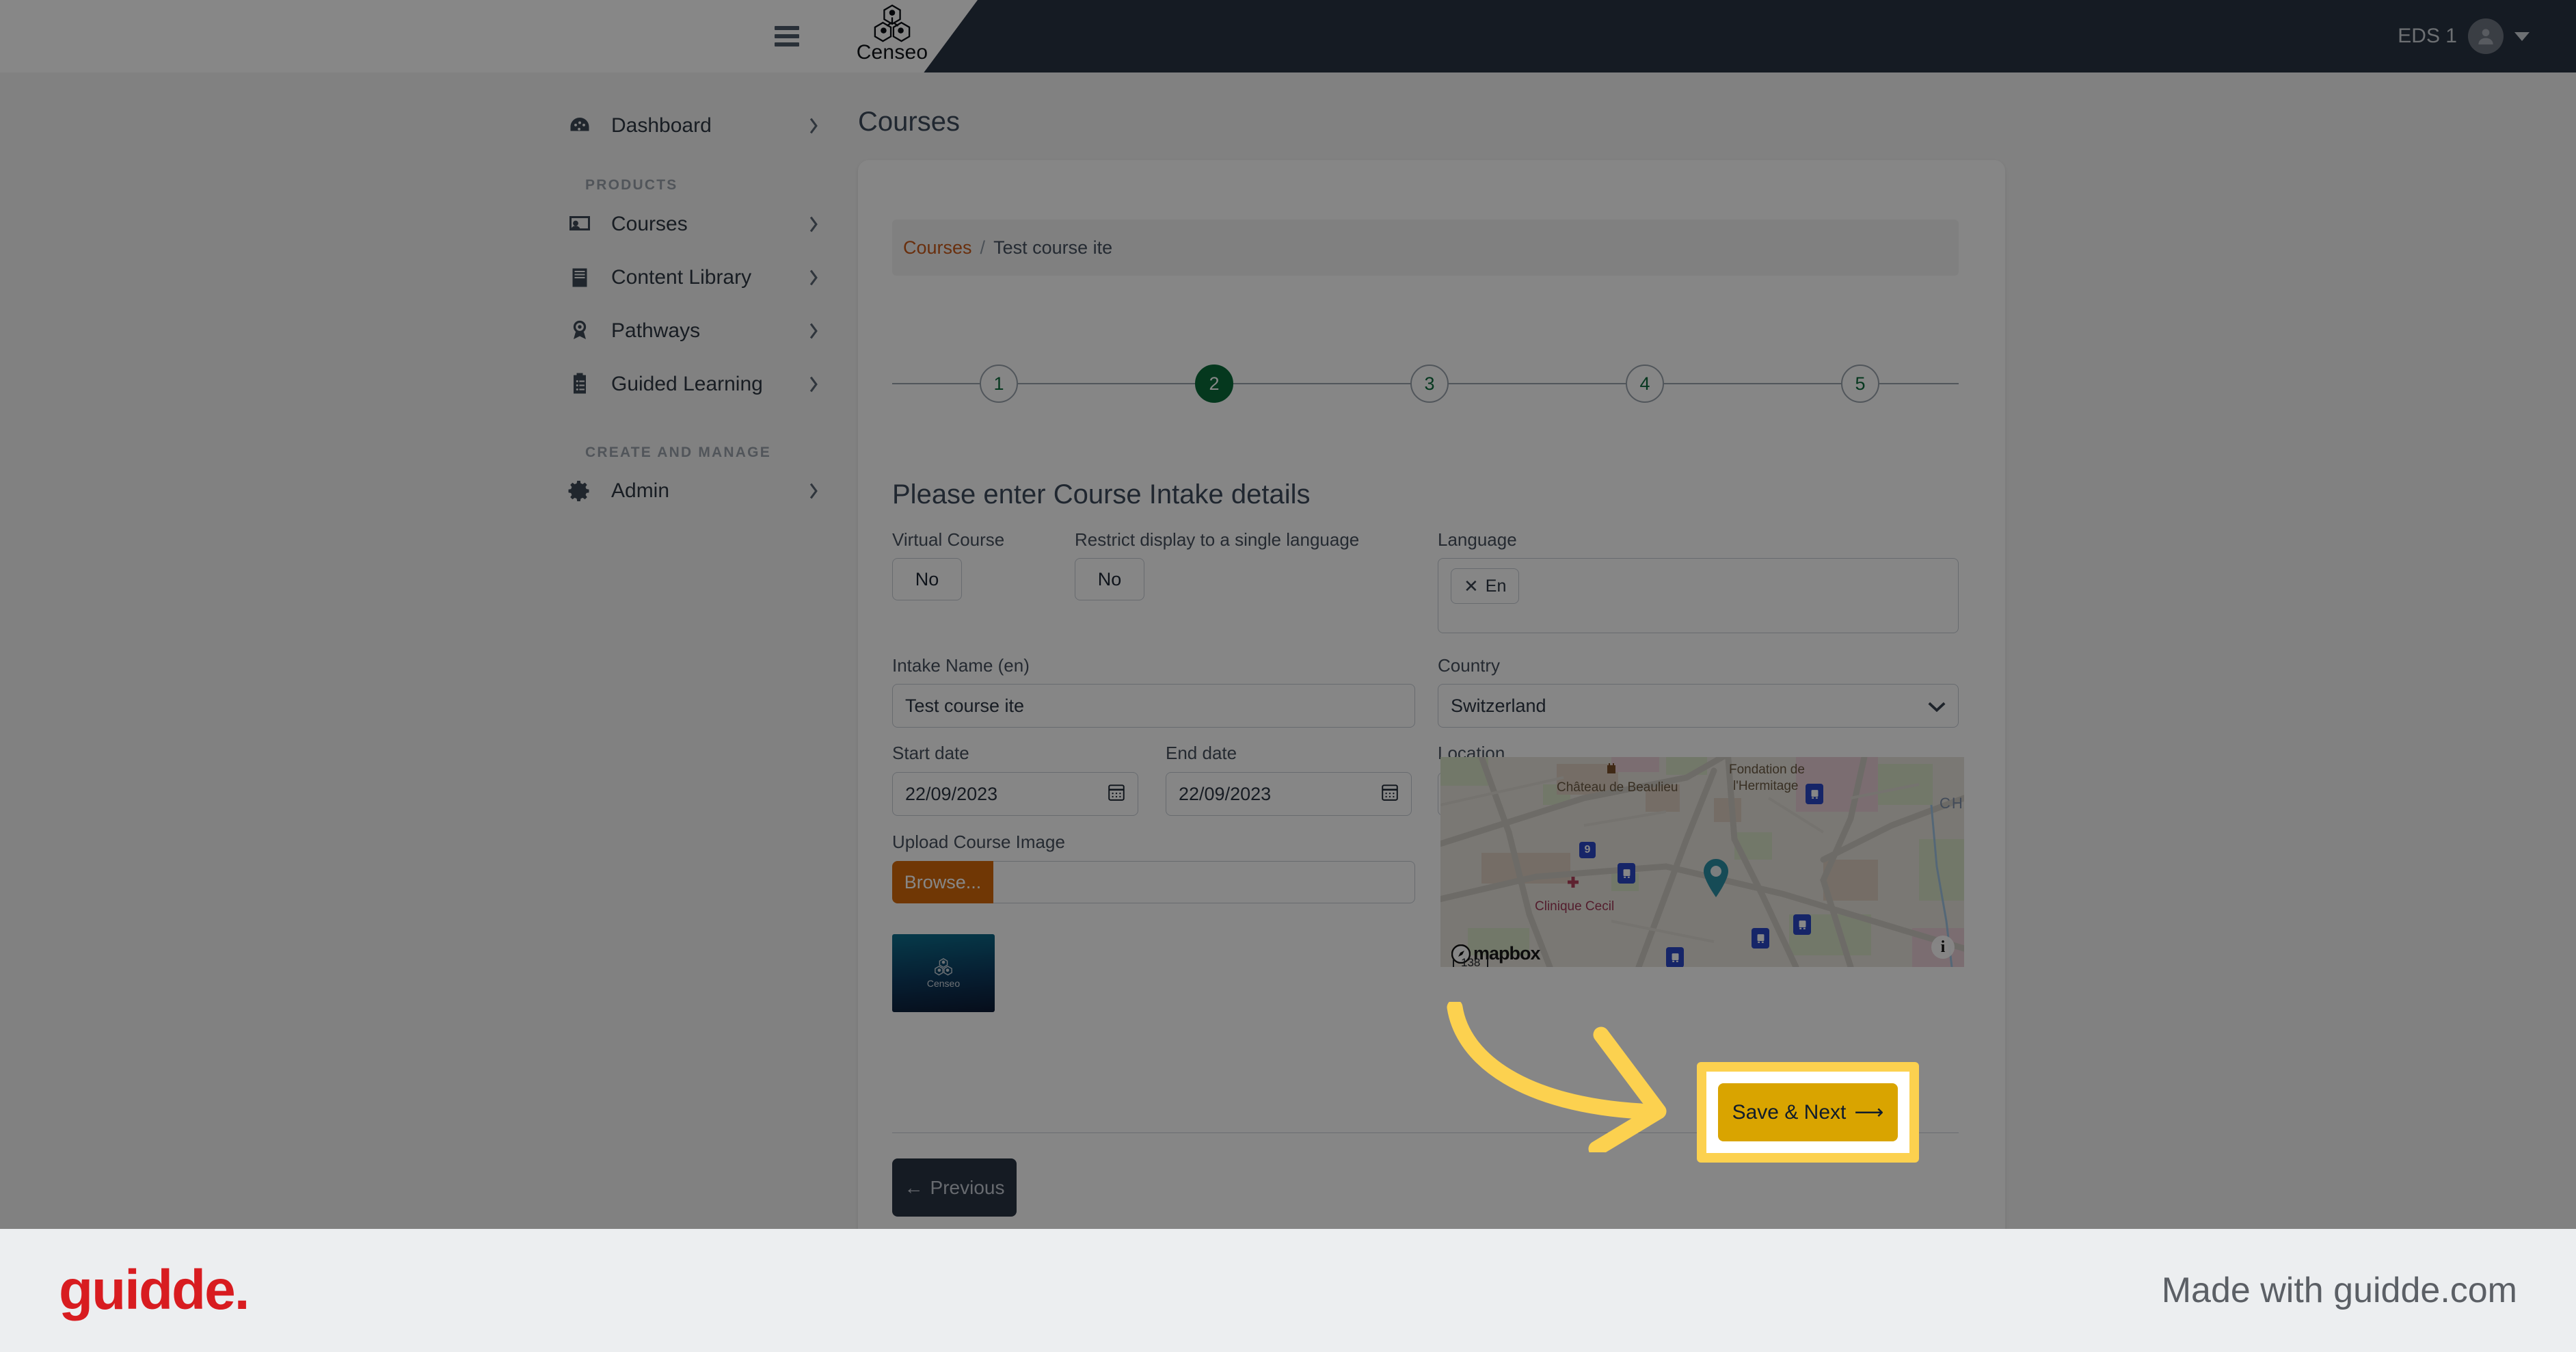 The image size is (2576, 1352). I want to click on save-and-next-button: Save & Next ⟶, so click(1808, 1112).